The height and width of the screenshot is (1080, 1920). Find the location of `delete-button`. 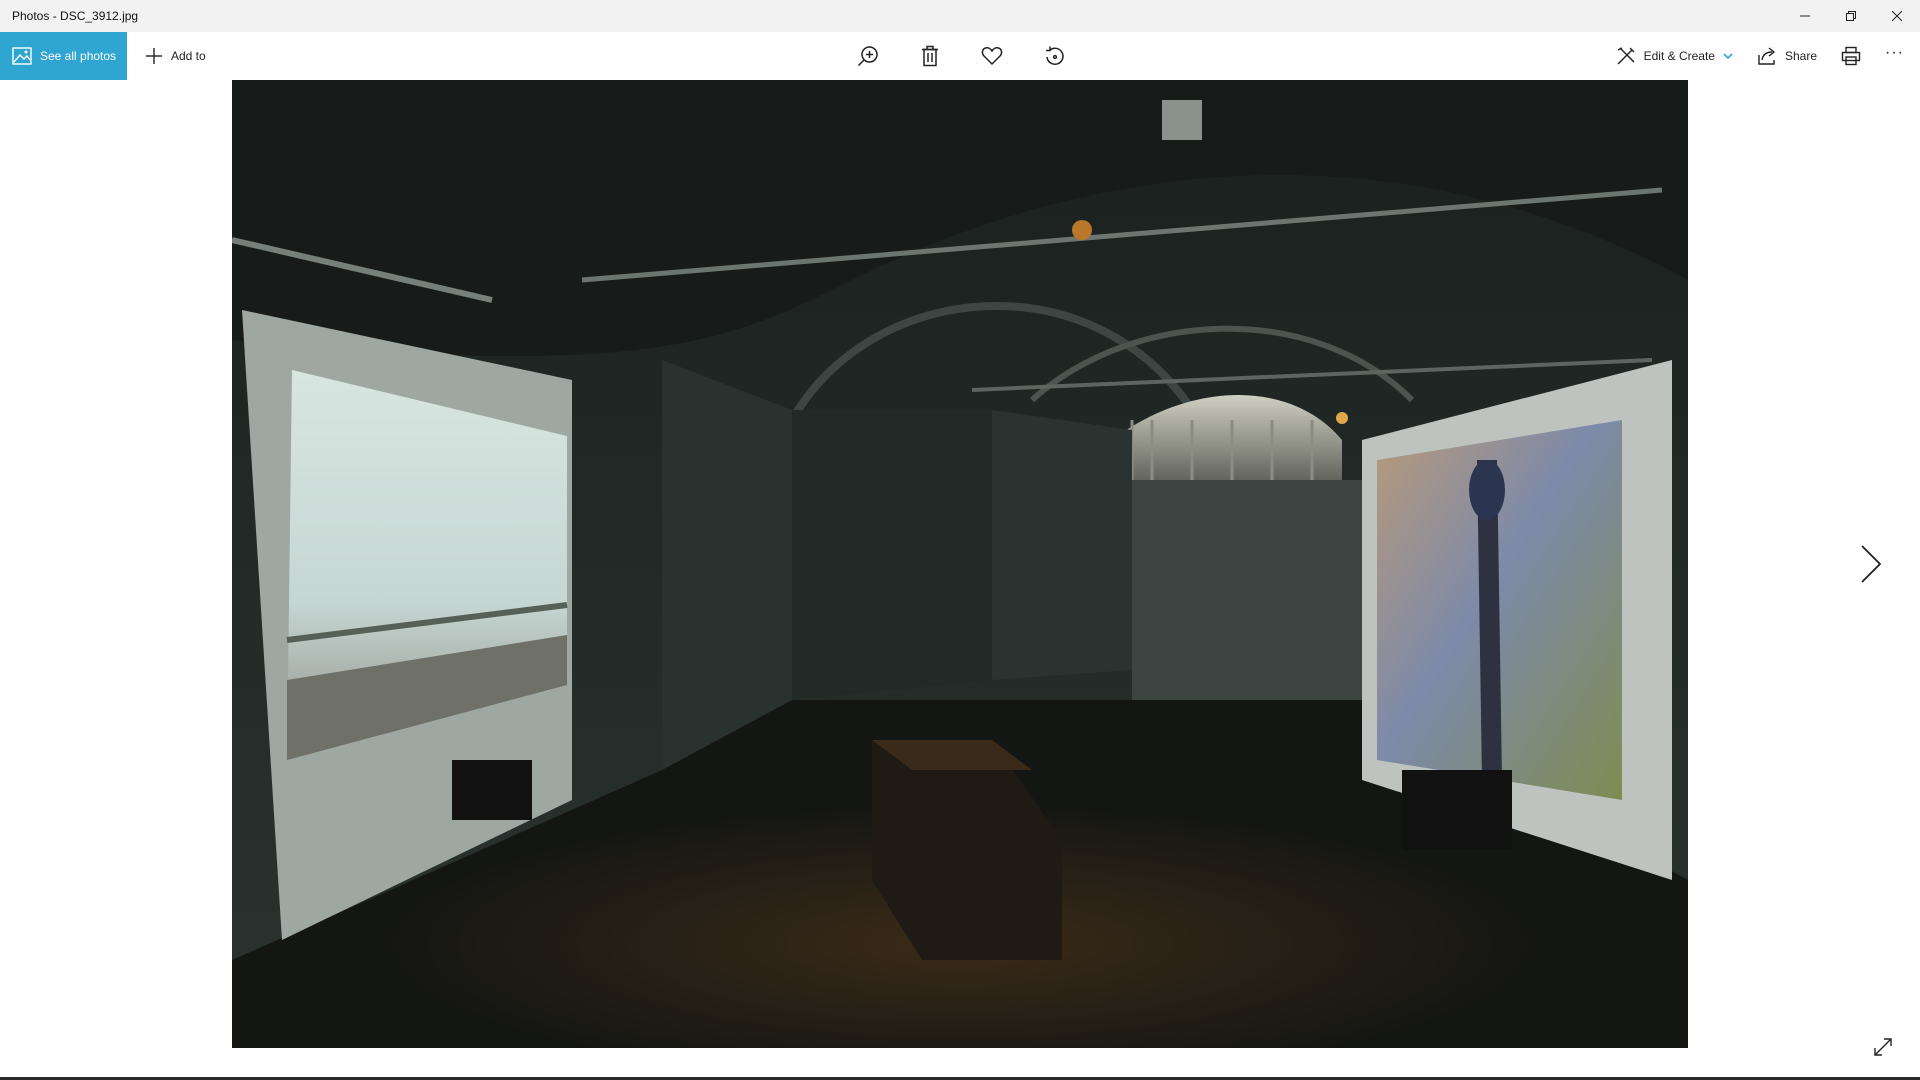

delete-button is located at coordinates (930, 56).